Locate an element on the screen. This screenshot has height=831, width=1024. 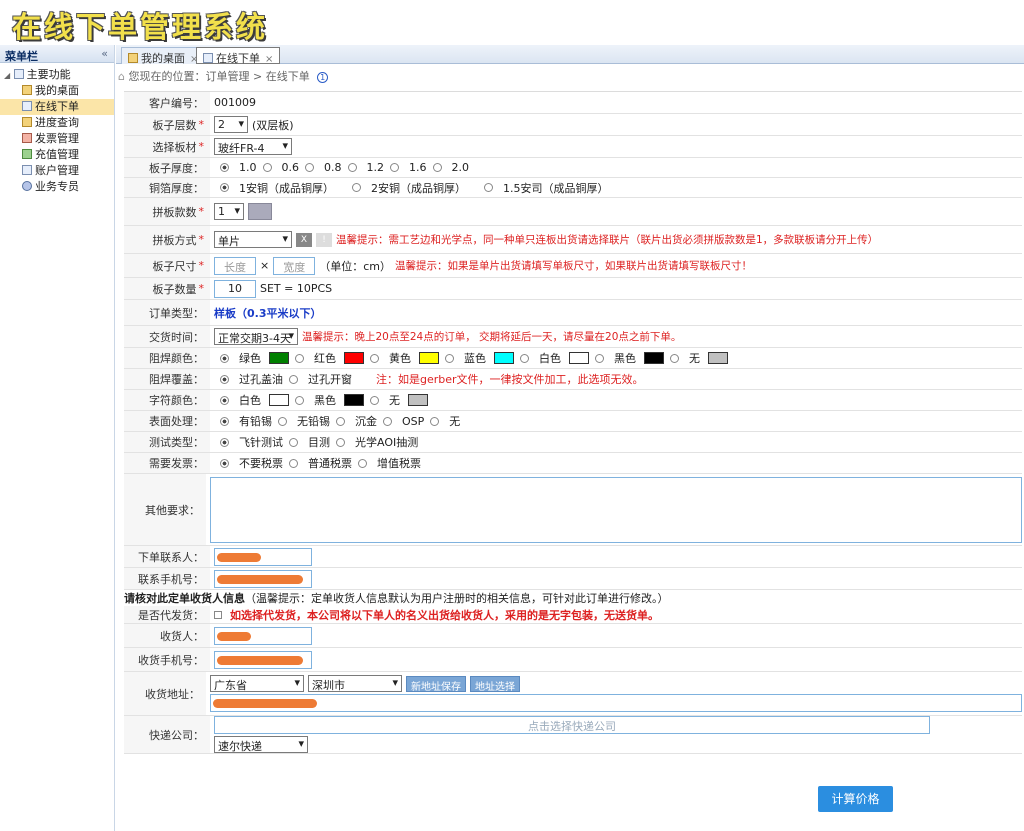
home-icon: ⌂ is located at coordinates (121, 76).